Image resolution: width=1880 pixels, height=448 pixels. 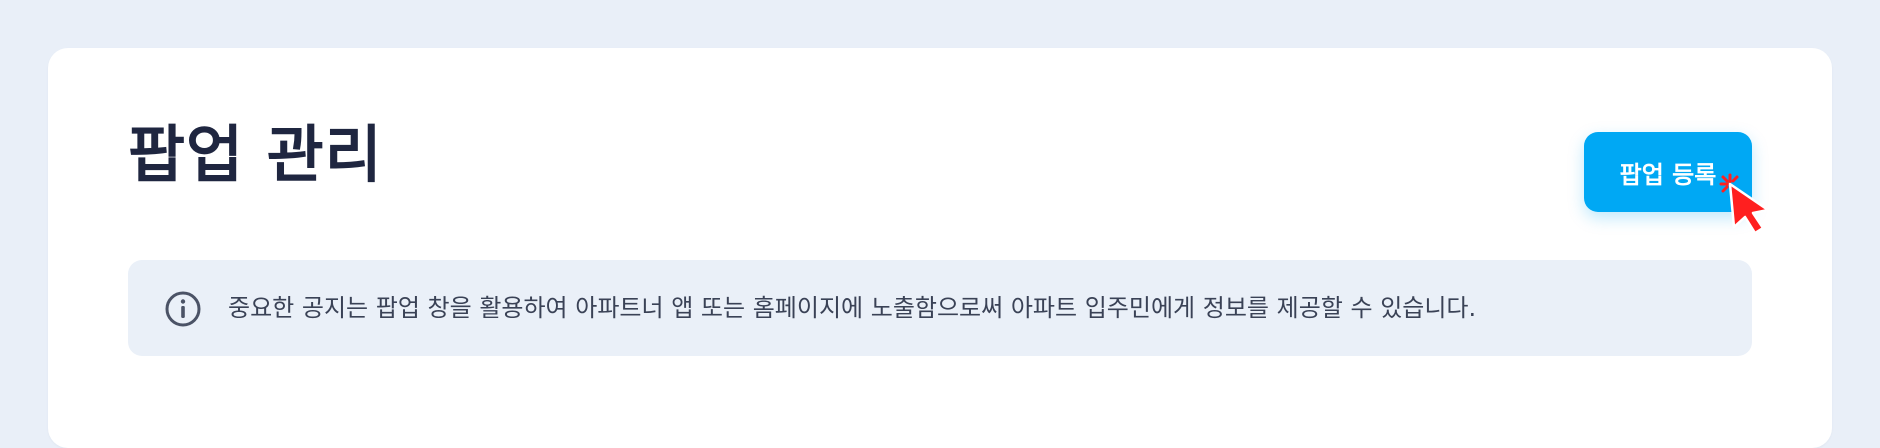 I want to click on info-circle-icon, so click(x=183, y=309).